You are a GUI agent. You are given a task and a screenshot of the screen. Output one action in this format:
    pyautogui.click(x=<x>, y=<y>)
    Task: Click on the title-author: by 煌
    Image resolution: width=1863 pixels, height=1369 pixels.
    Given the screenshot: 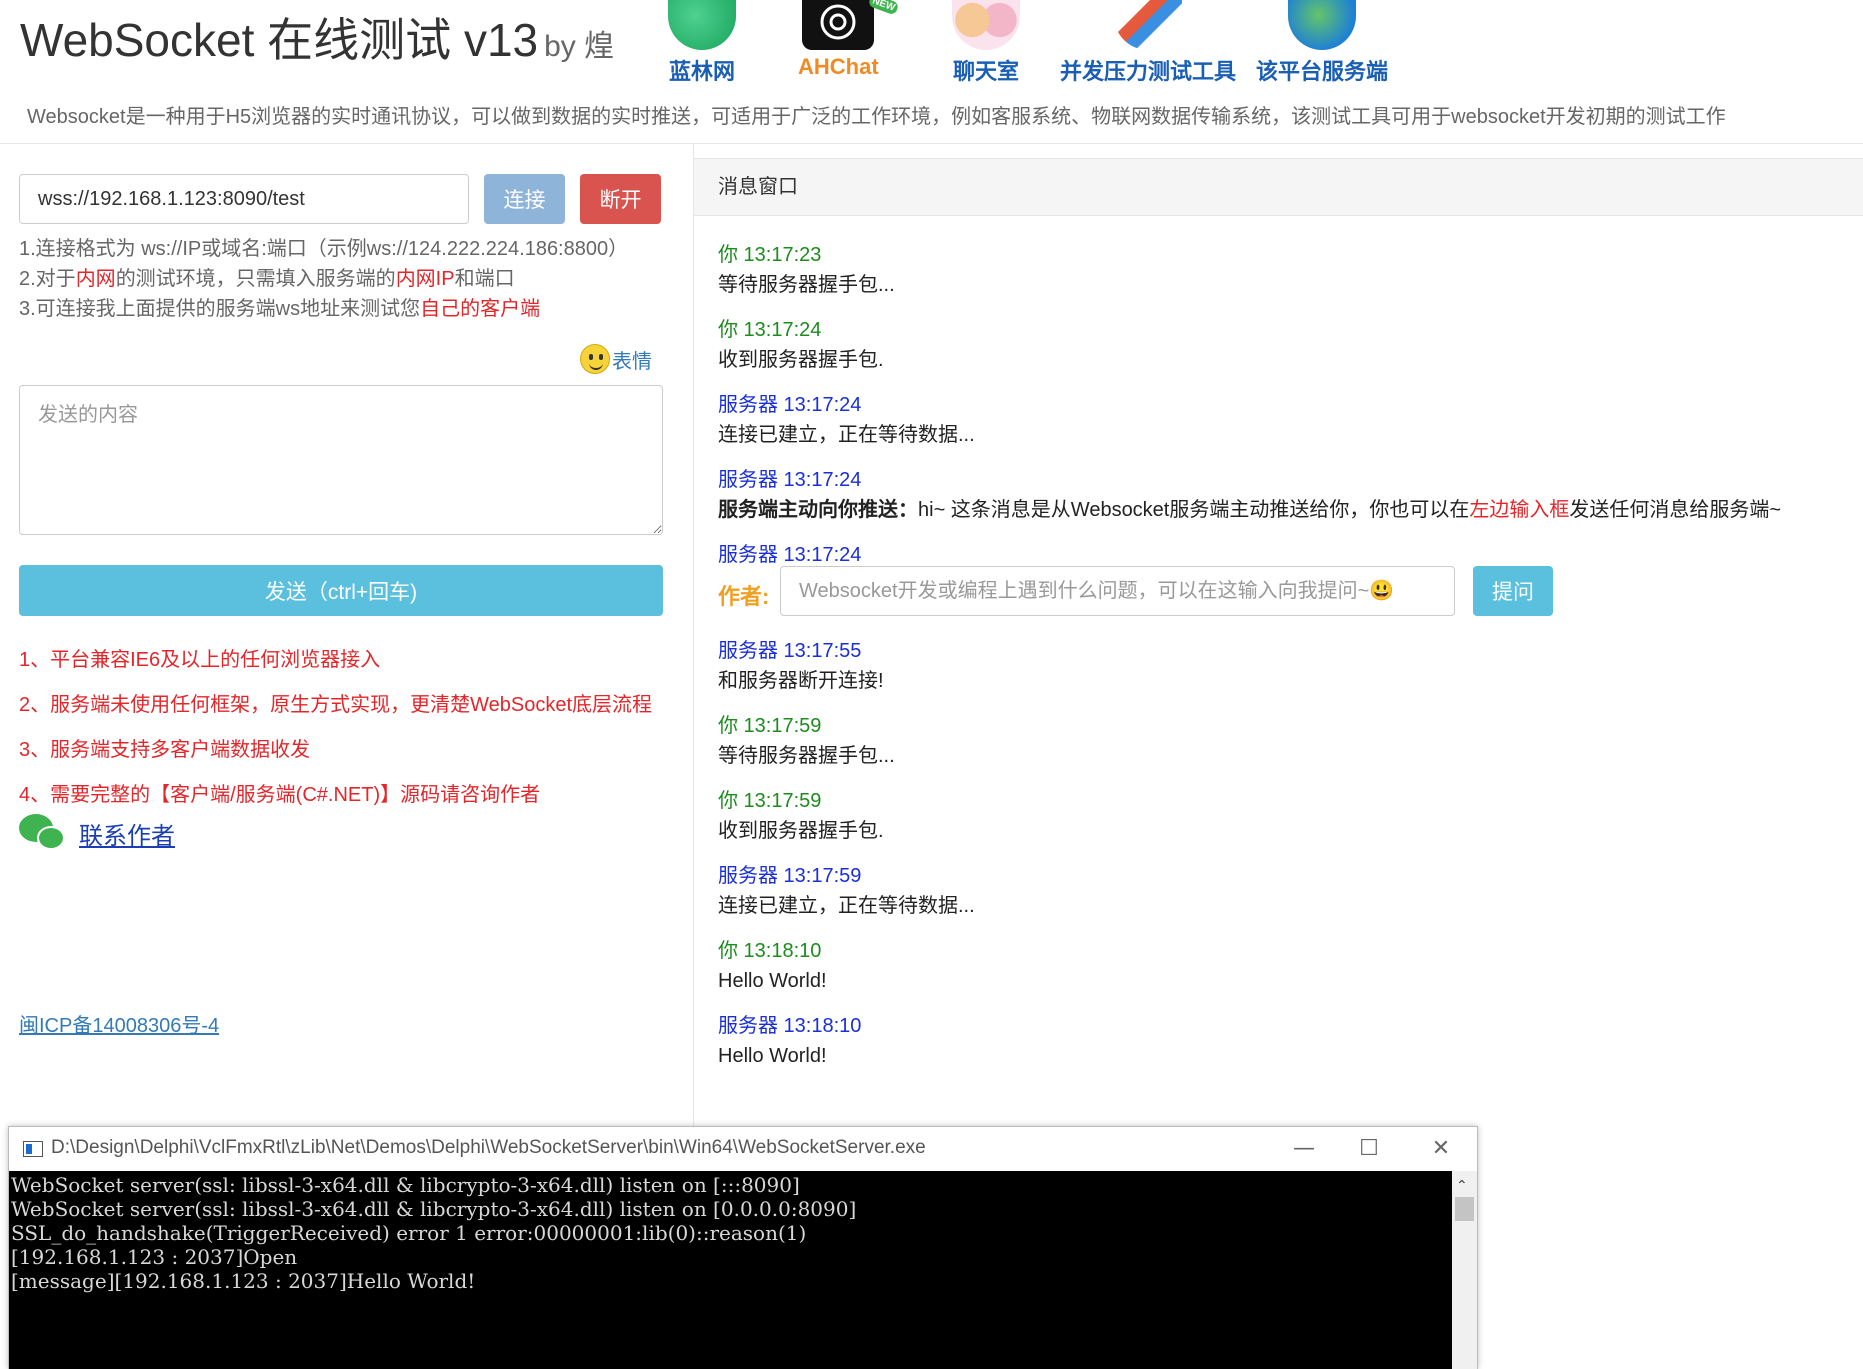 What is the action you would take?
    pyautogui.click(x=579, y=46)
    